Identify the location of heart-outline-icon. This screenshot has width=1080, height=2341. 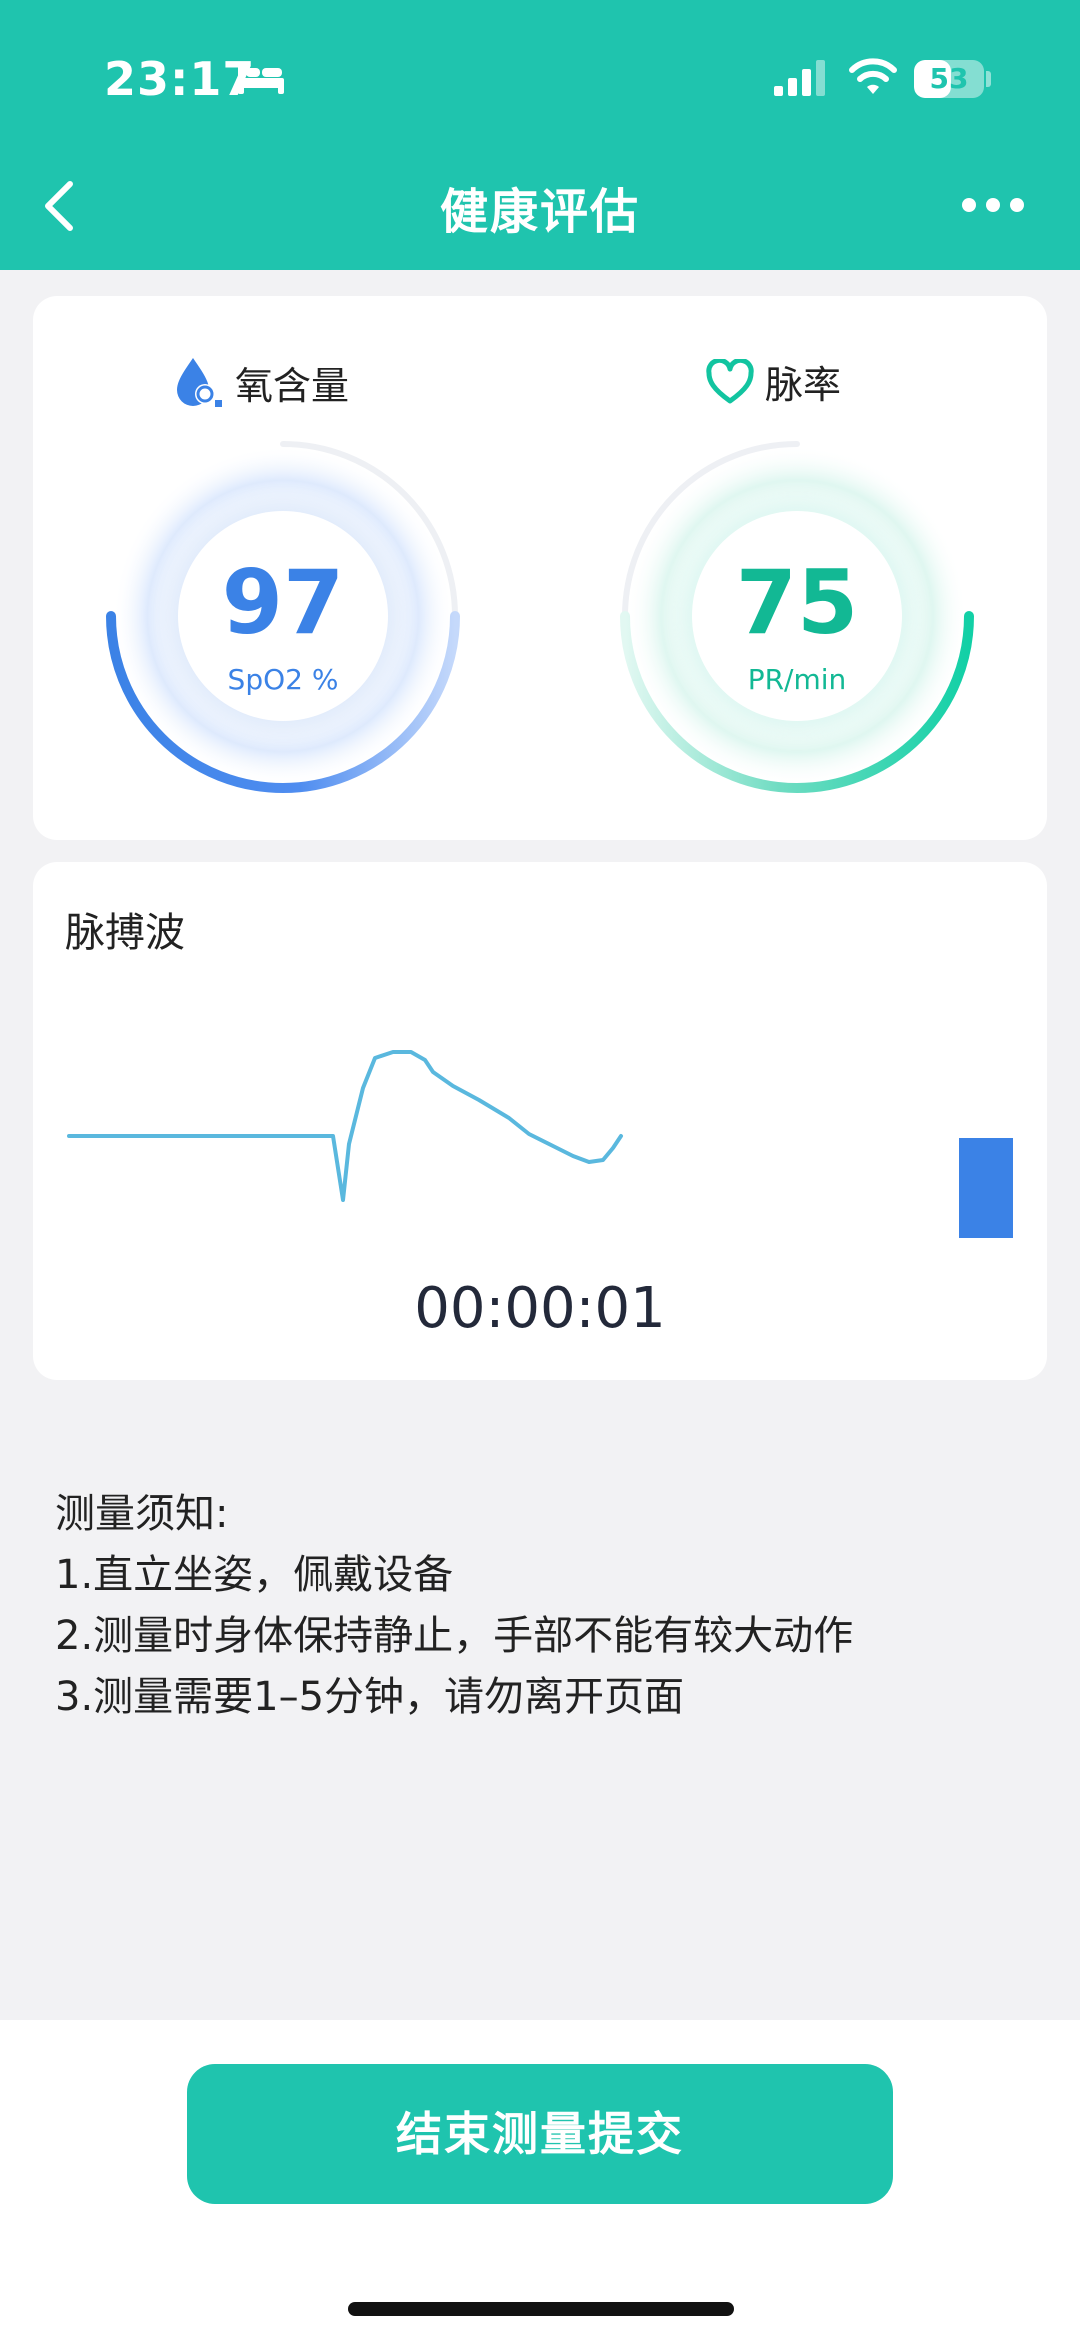
(730, 380).